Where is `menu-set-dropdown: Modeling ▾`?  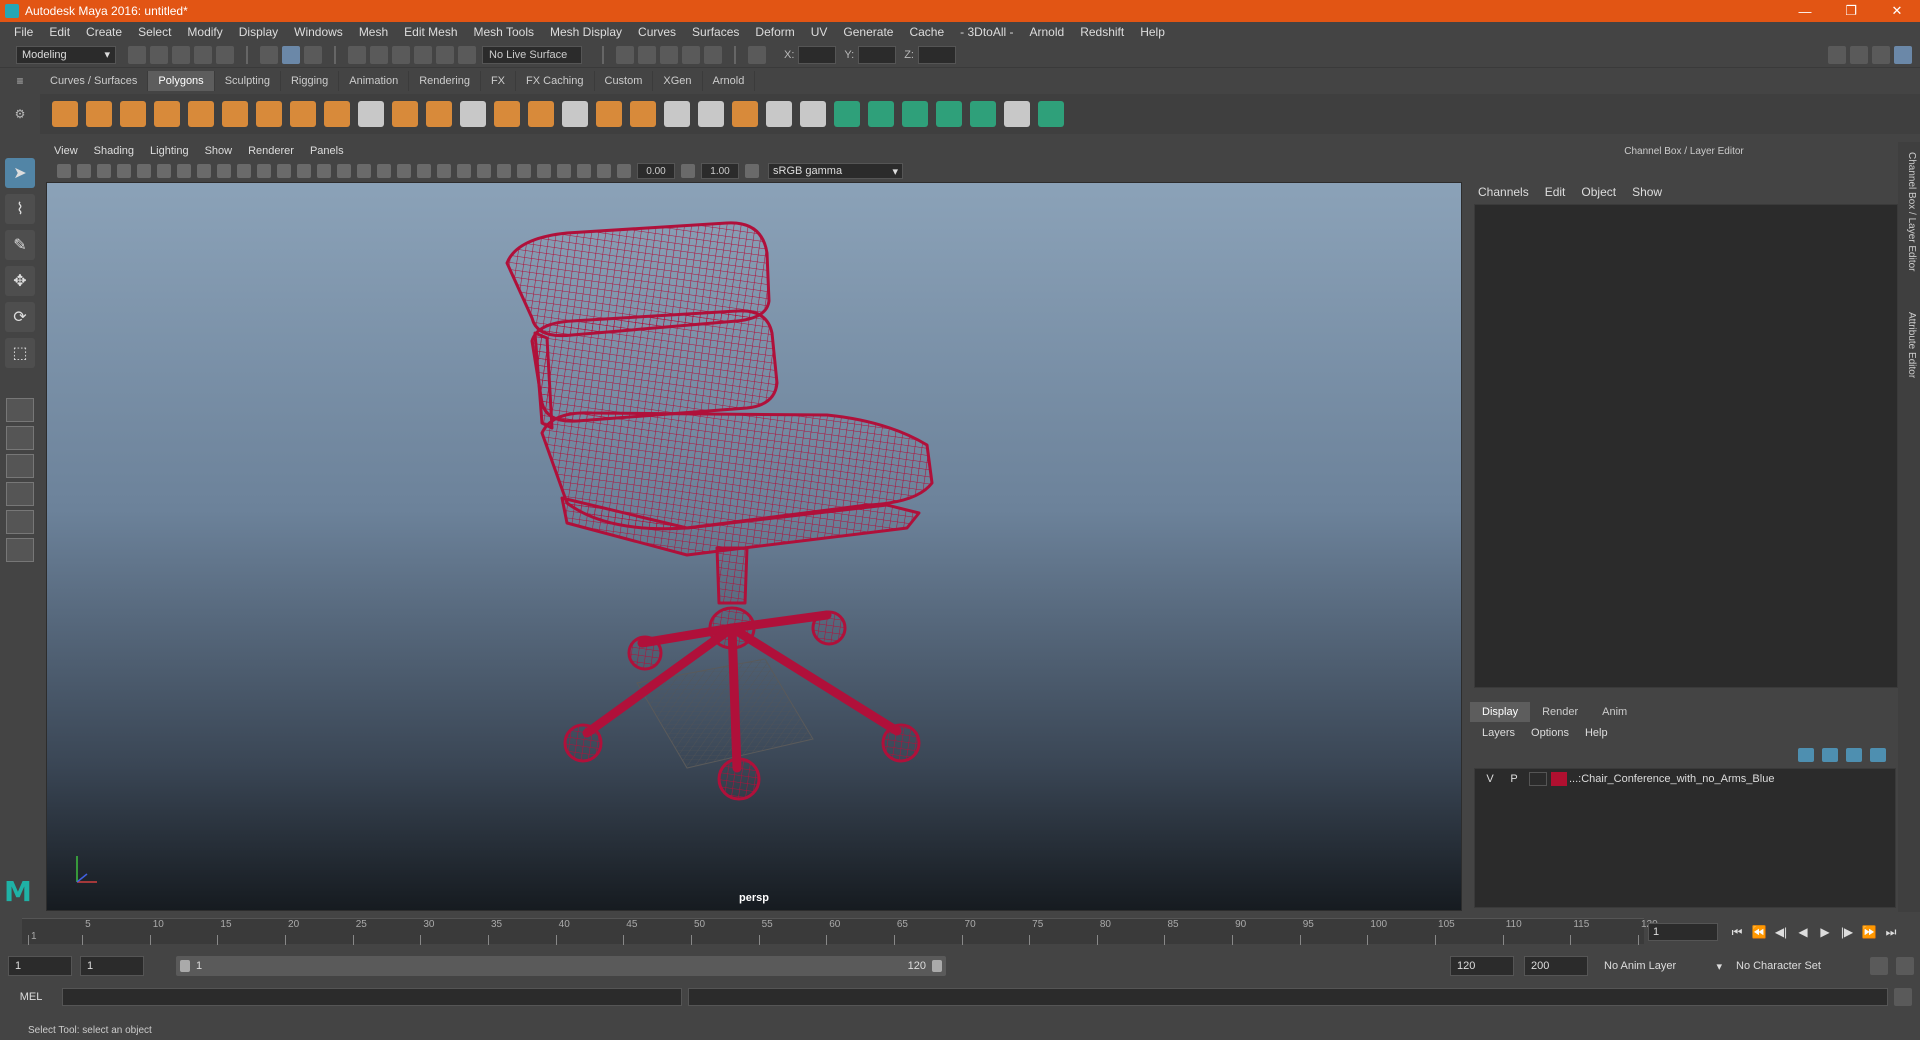 menu-set-dropdown: Modeling ▾ is located at coordinates (66, 54).